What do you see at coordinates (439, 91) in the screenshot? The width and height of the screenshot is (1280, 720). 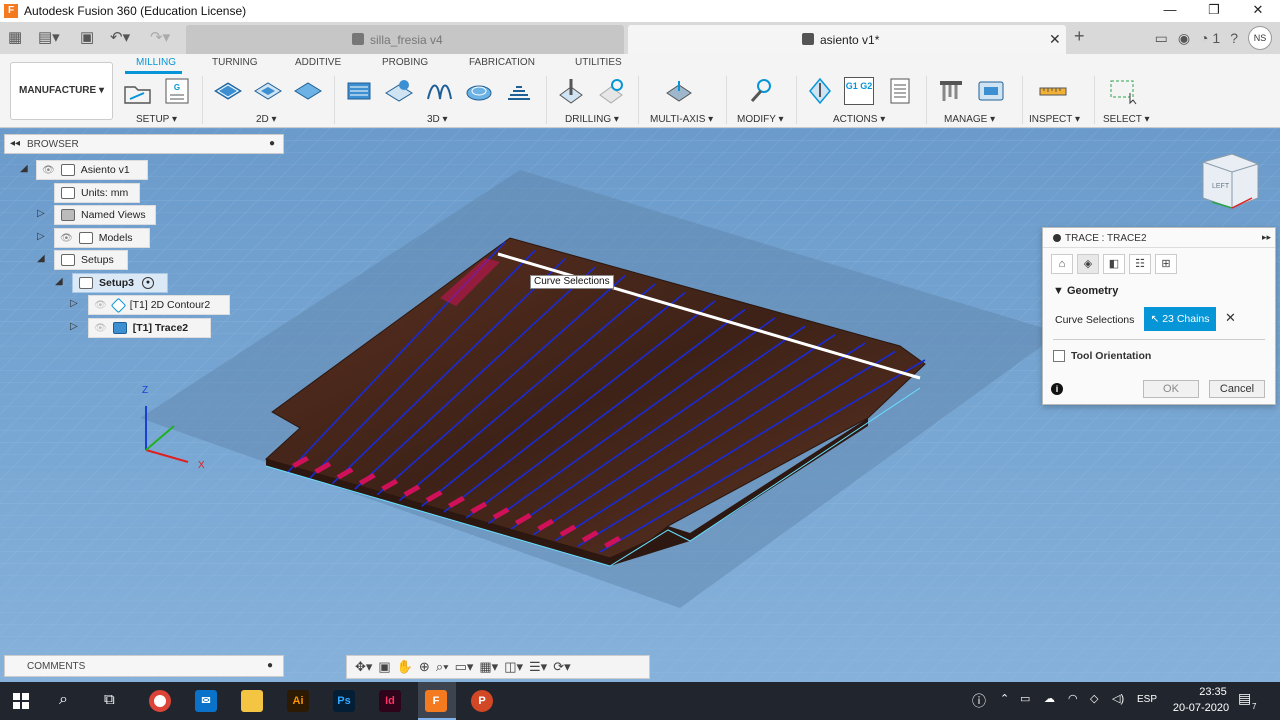 I see `3d-parallel-icon` at bounding box center [439, 91].